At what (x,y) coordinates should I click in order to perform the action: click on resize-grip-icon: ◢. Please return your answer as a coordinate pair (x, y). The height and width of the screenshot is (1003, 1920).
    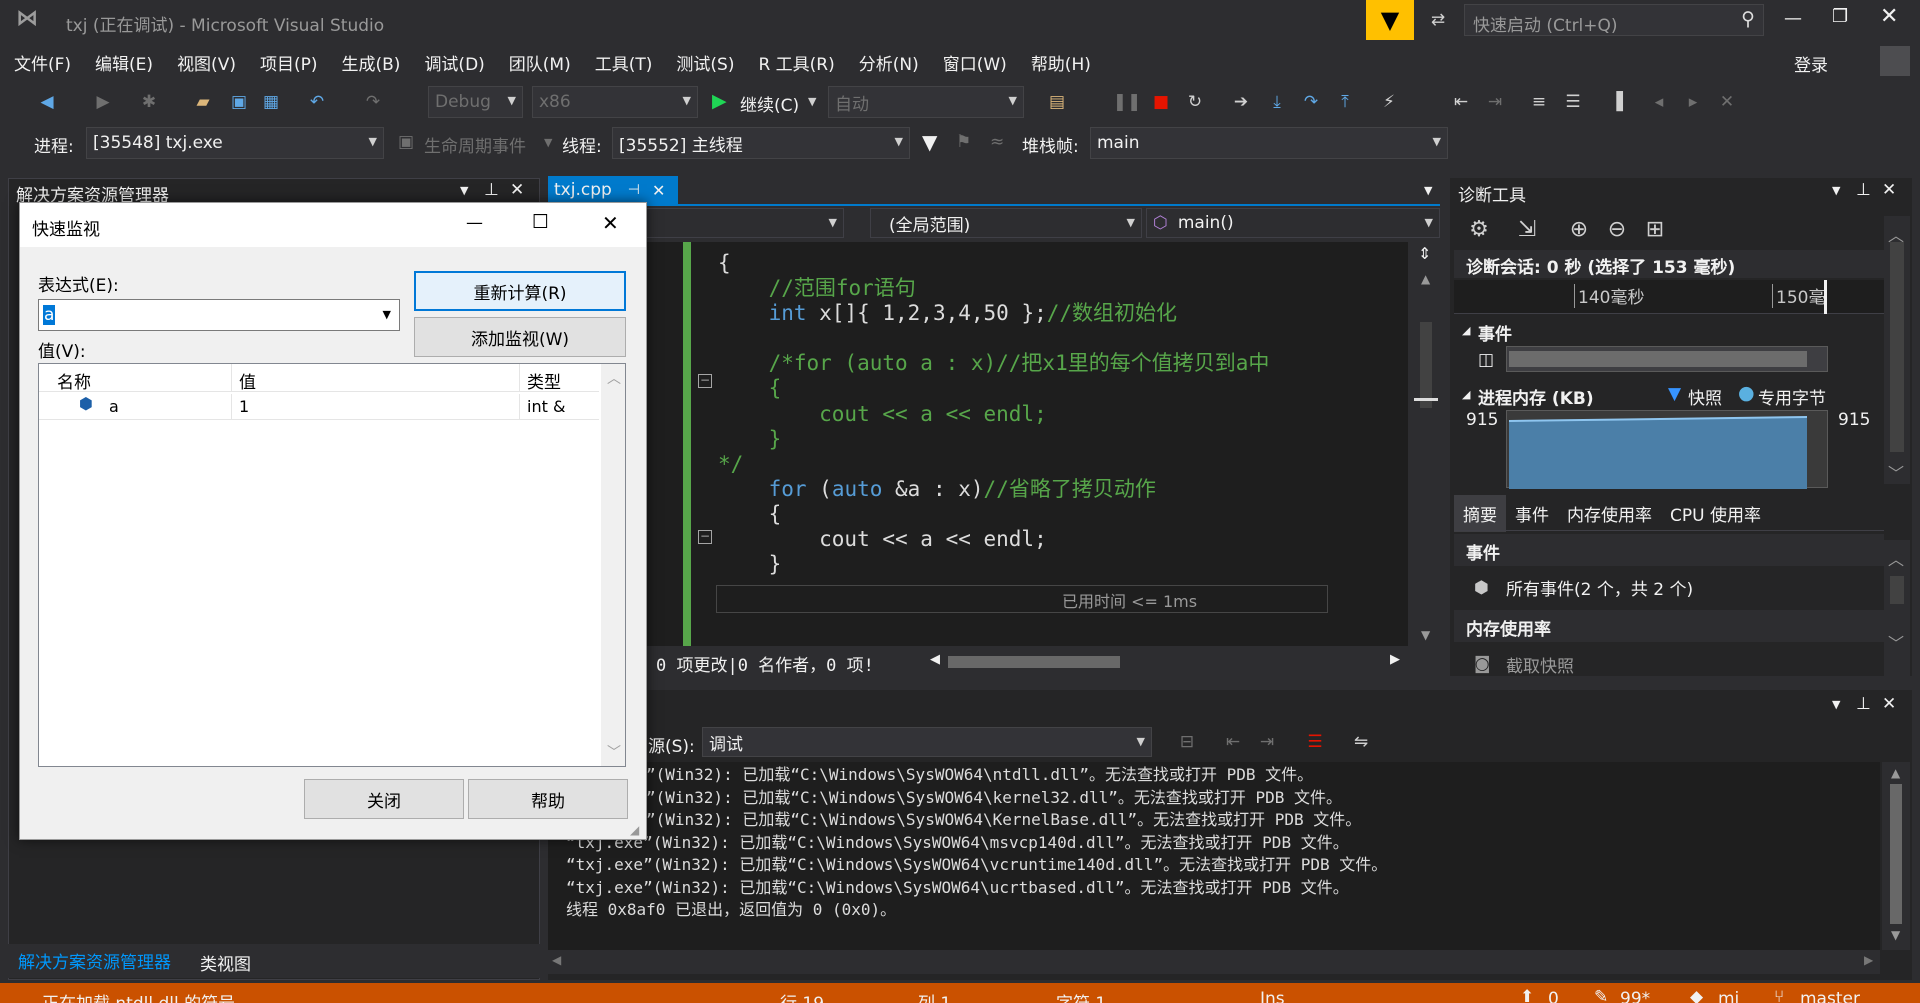
    Looking at the image, I should click on (634, 830).